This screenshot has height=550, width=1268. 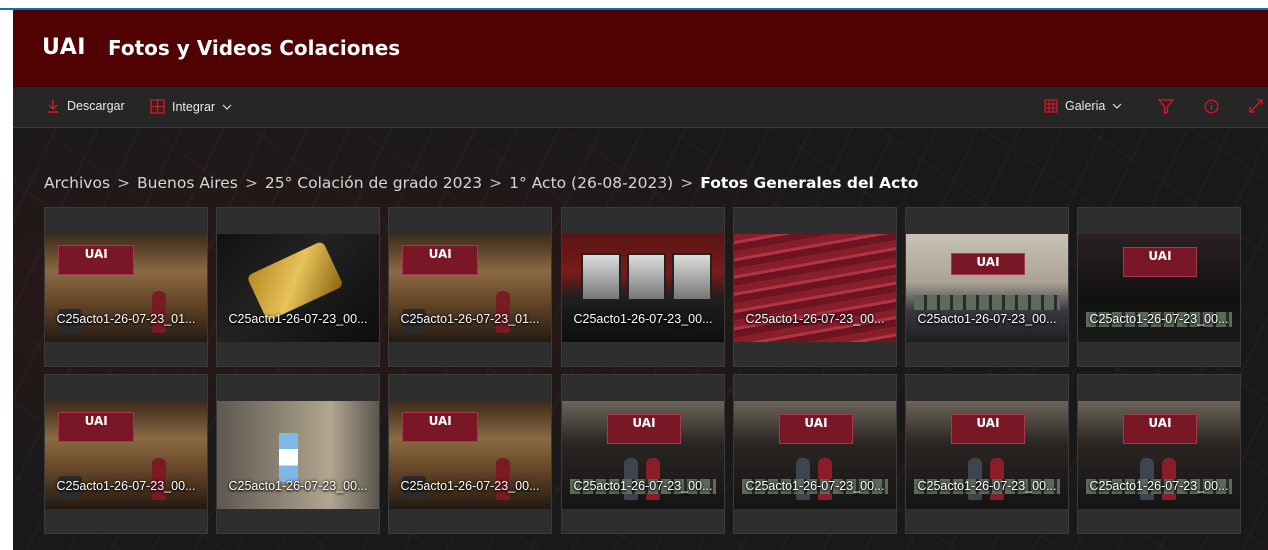 What do you see at coordinates (64, 47) in the screenshot?
I see `uai-logo: UAI` at bounding box center [64, 47].